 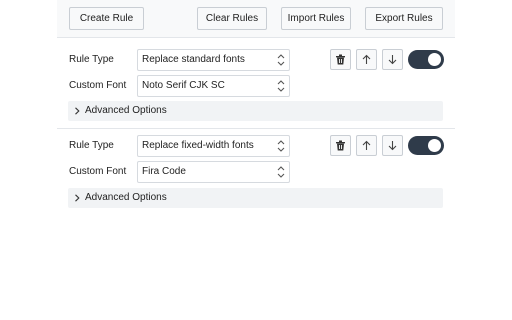 I want to click on rule-type-select: Replace fixed-width fonts, so click(x=213, y=146).